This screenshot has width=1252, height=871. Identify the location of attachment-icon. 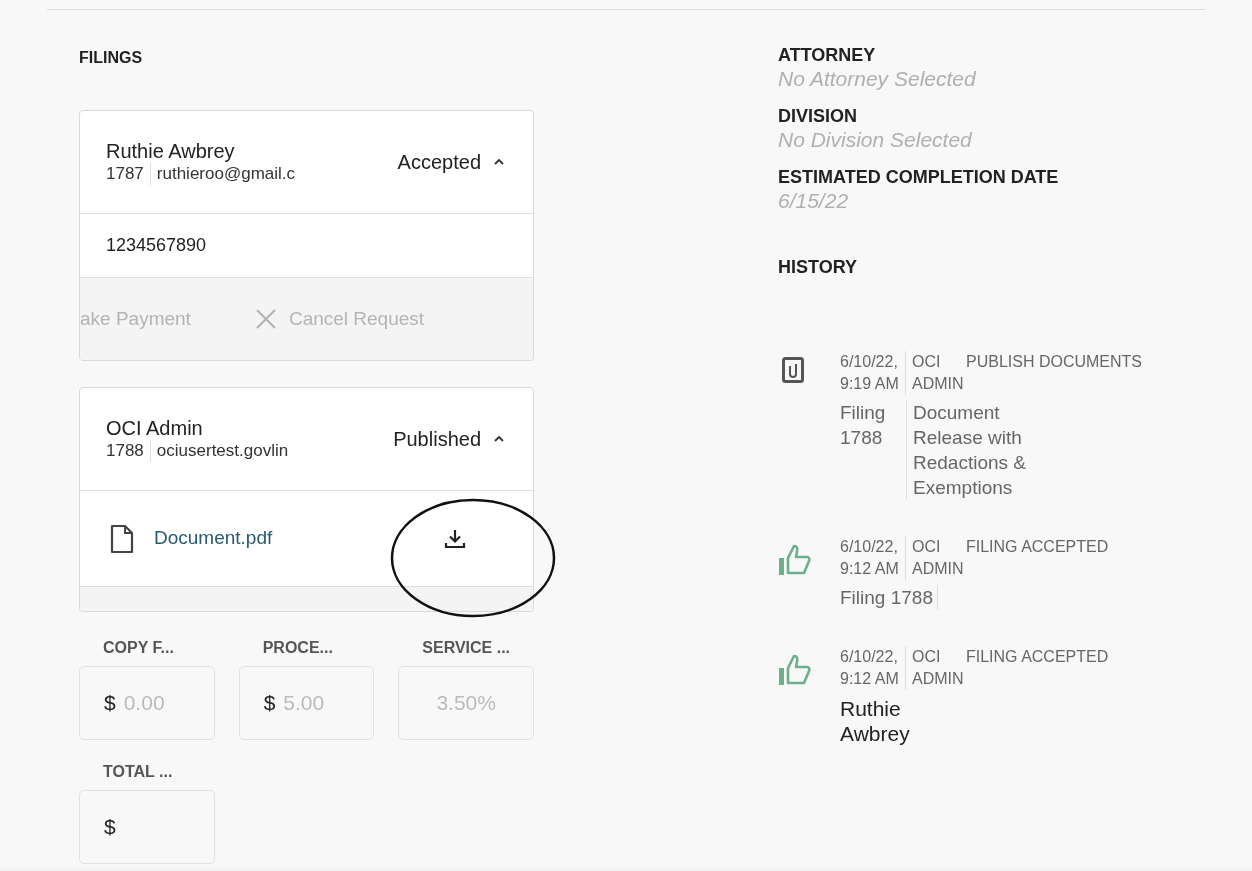
(793, 370).